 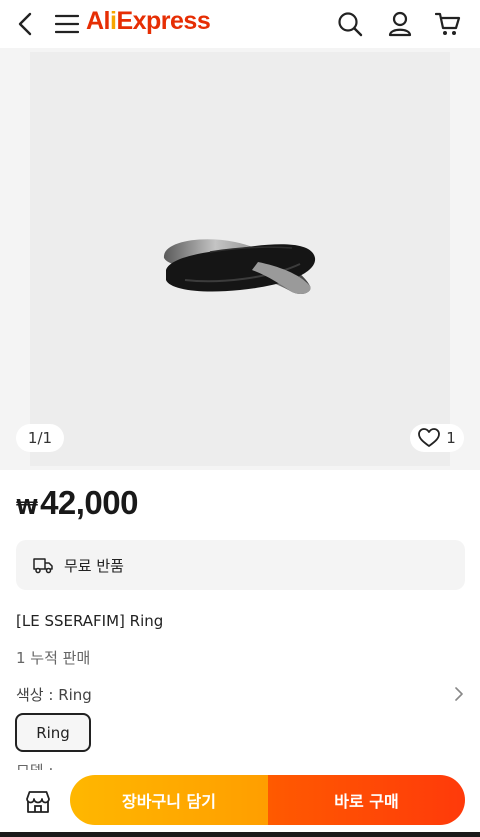 What do you see at coordinates (448, 24) in the screenshot?
I see `cart-icon` at bounding box center [448, 24].